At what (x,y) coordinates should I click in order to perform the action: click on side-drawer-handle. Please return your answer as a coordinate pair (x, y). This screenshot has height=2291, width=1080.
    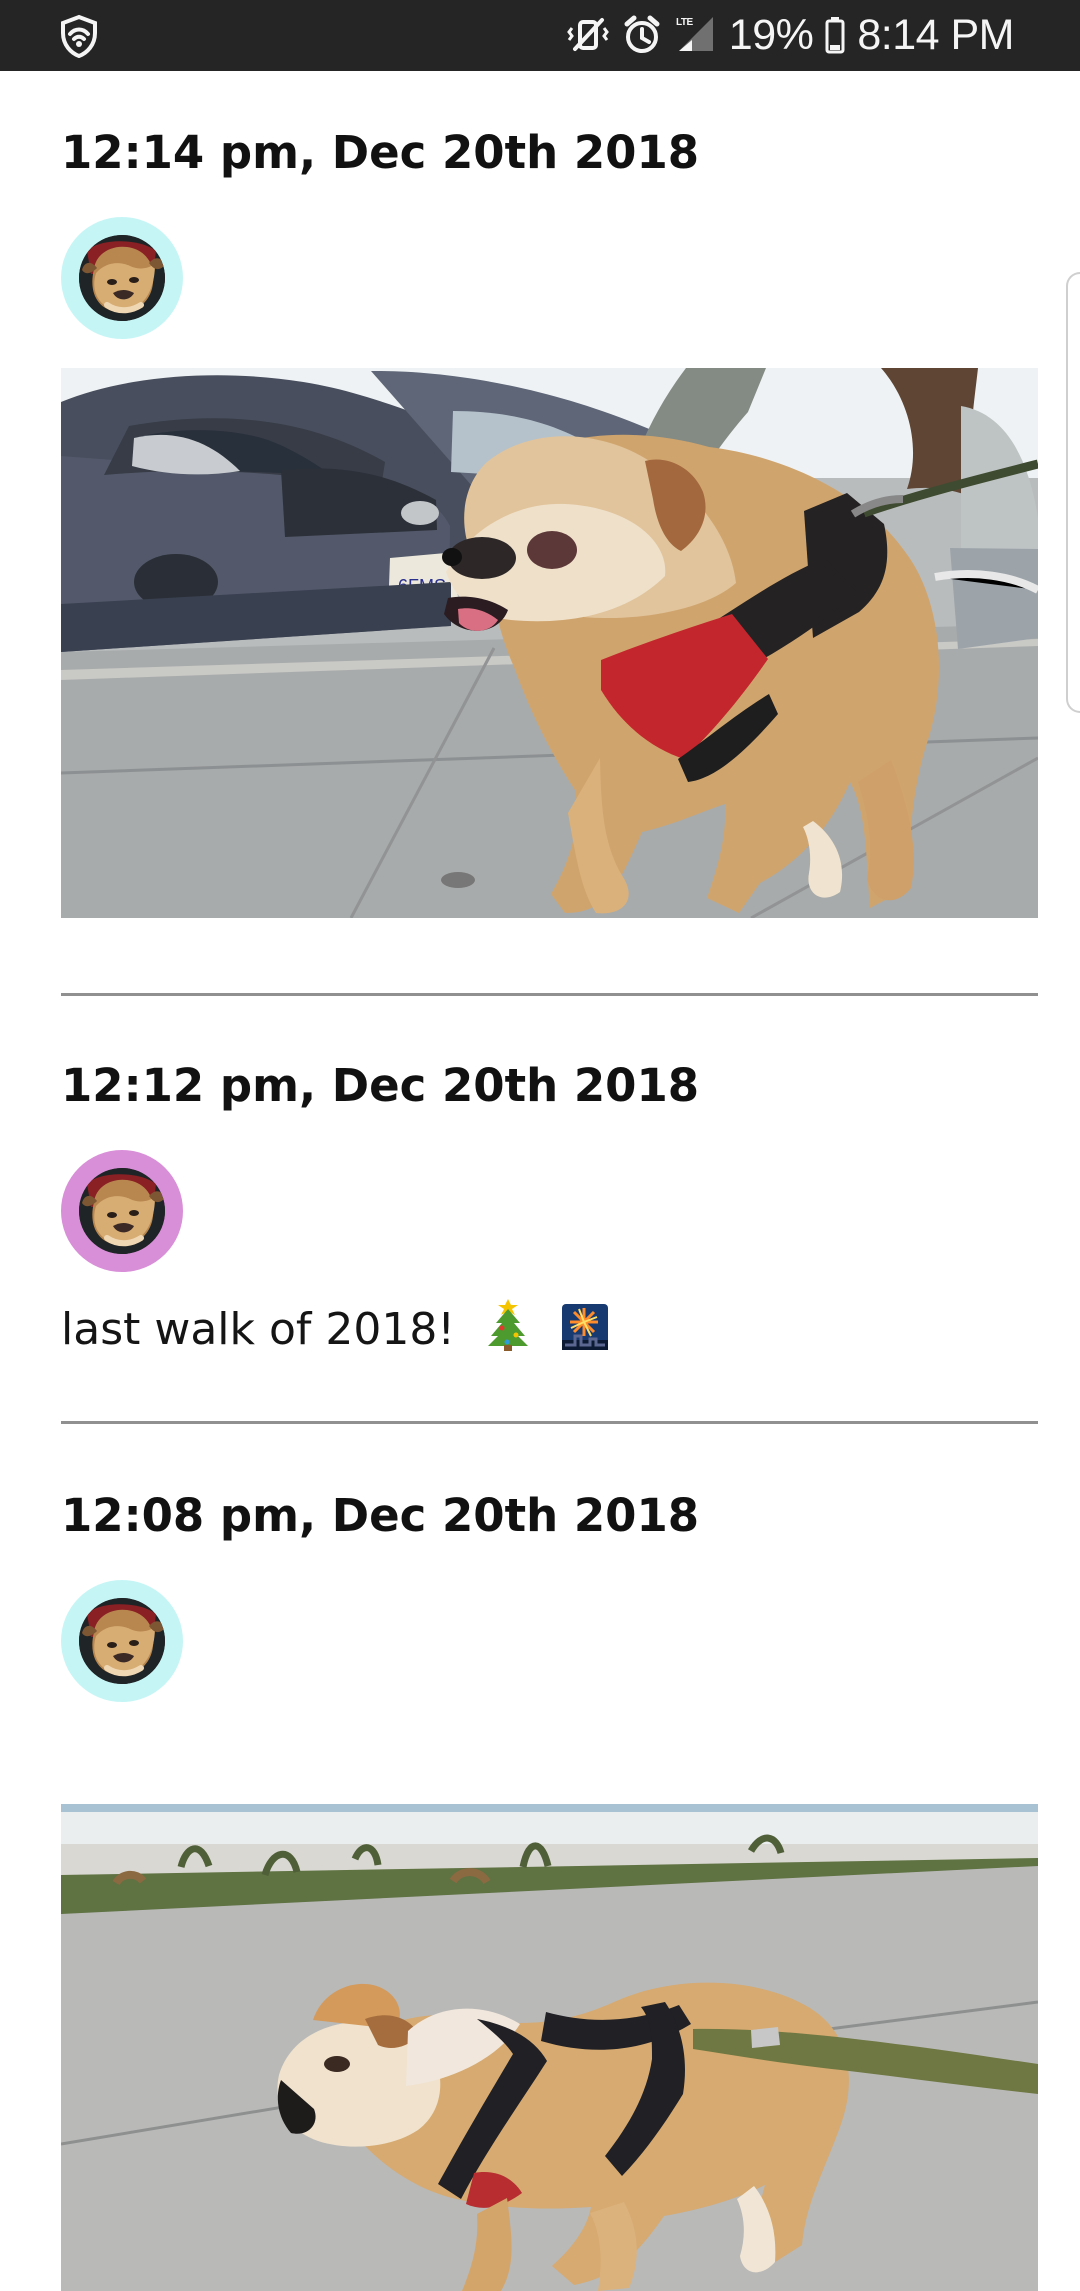
    Looking at the image, I should click on (1073, 492).